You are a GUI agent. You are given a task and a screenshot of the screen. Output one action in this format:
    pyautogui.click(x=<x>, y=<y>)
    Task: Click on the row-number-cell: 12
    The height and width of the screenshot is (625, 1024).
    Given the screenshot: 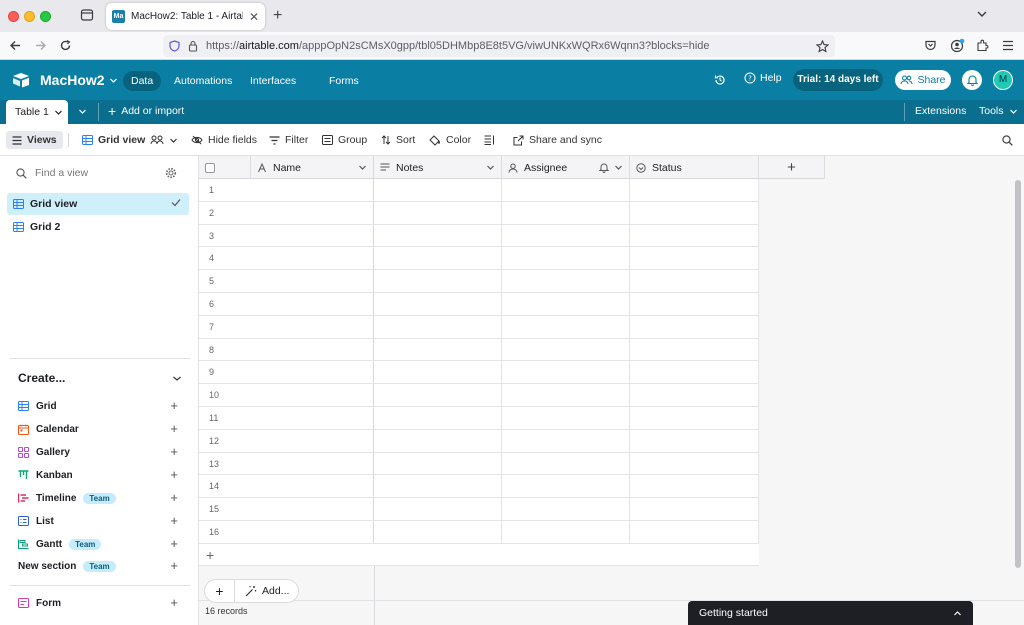 What is the action you would take?
    pyautogui.click(x=286, y=440)
    